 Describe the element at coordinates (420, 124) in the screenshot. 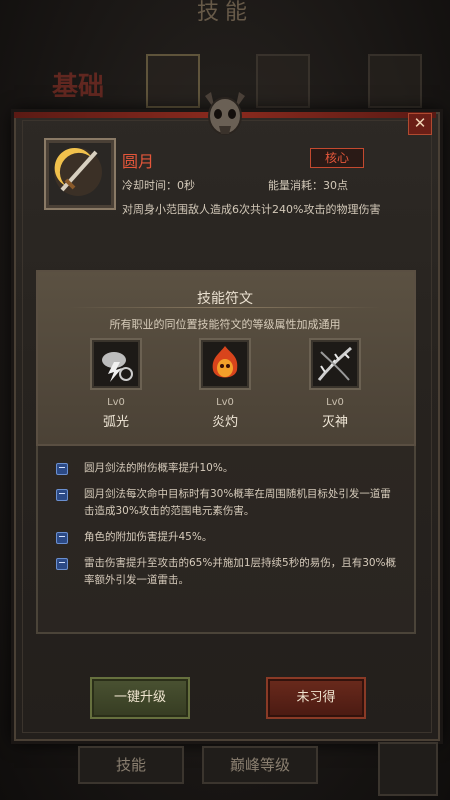

I see `close-button: ✕` at that location.